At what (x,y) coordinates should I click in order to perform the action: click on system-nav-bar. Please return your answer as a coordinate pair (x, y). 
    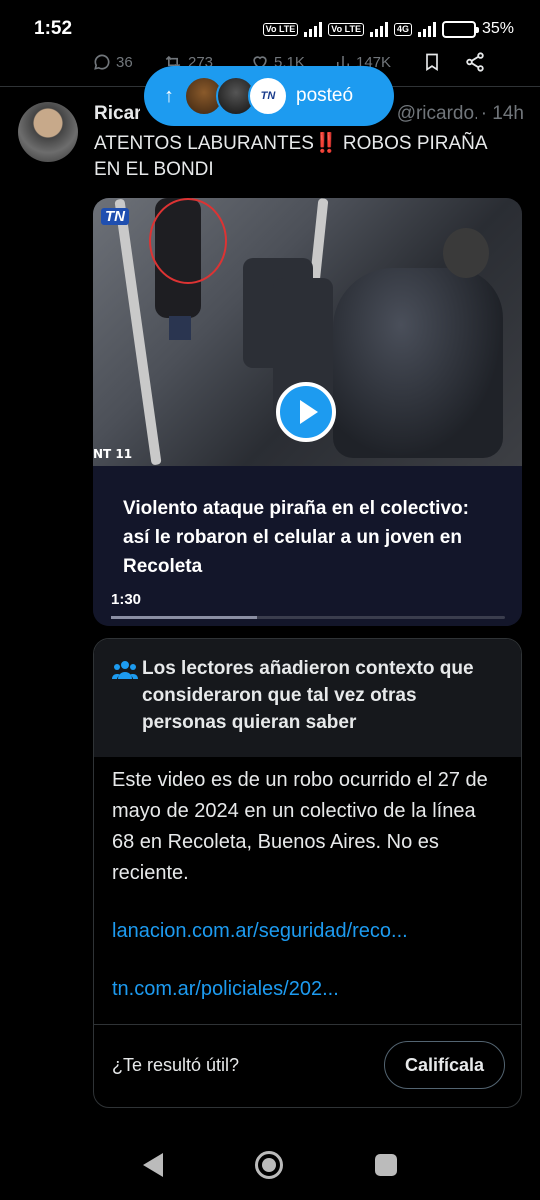
    Looking at the image, I should click on (270, 1165).